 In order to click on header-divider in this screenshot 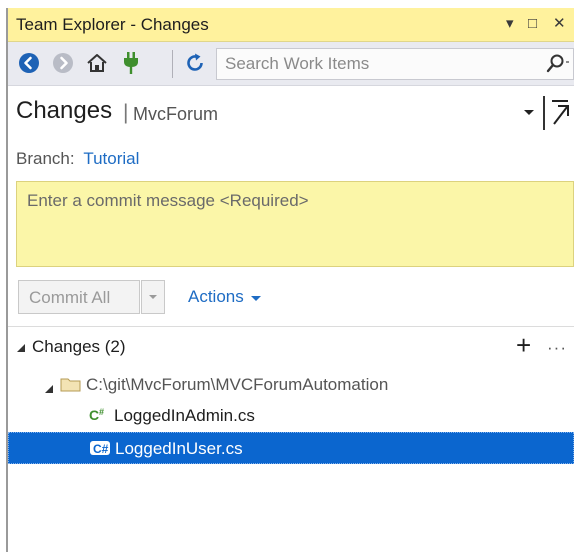, I will do `click(544, 113)`.